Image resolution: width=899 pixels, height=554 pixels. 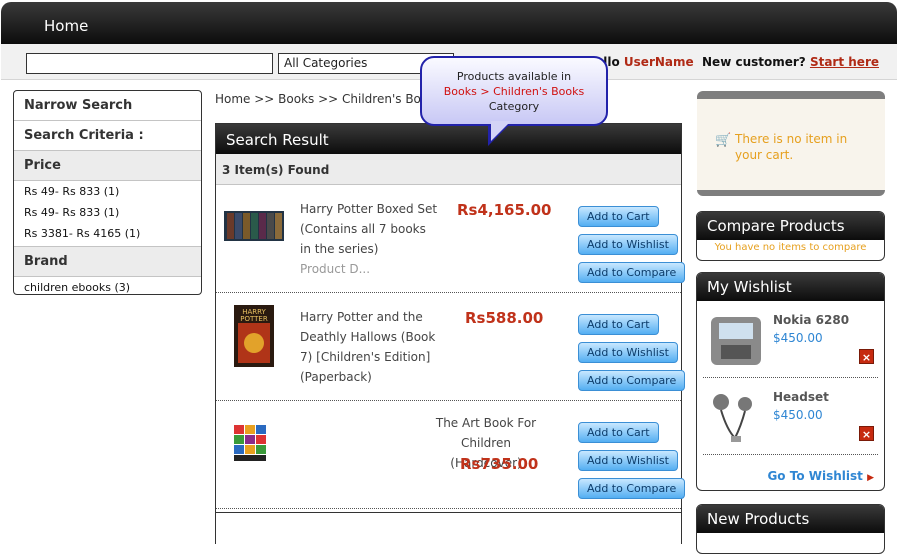 What do you see at coordinates (790, 247) in the screenshot?
I see `compare-empty-message: You have no items to compare` at bounding box center [790, 247].